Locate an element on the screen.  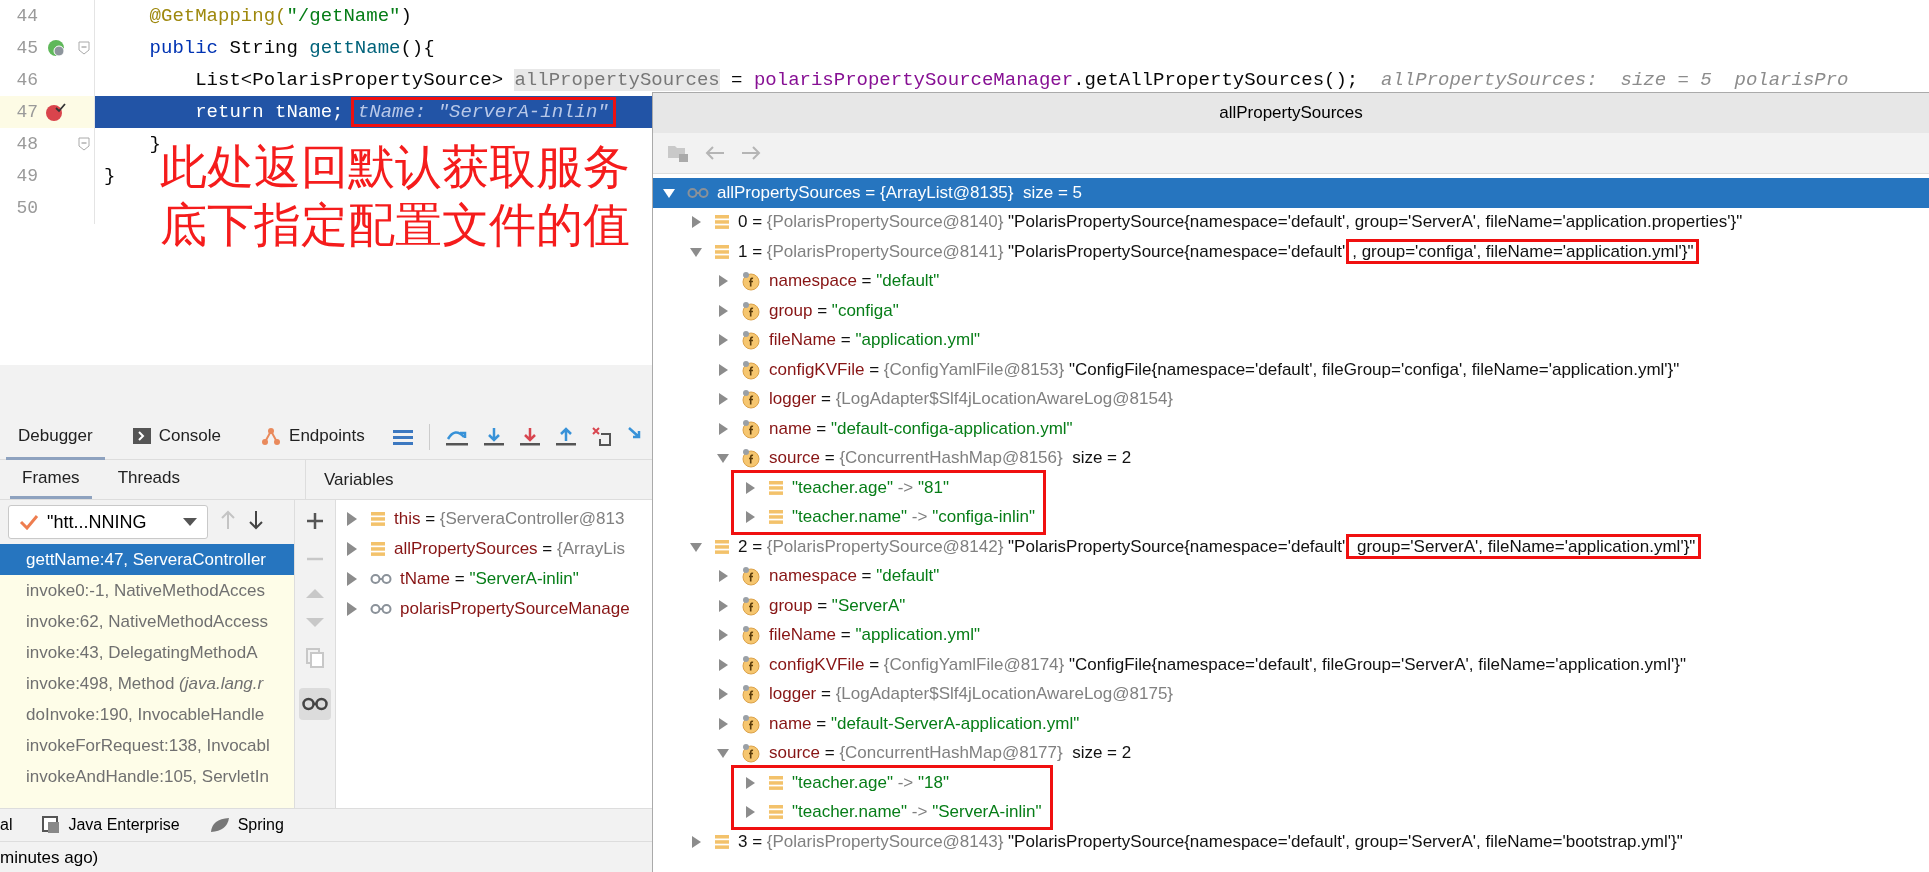
forward-arrow-icon is located at coordinates (751, 153).